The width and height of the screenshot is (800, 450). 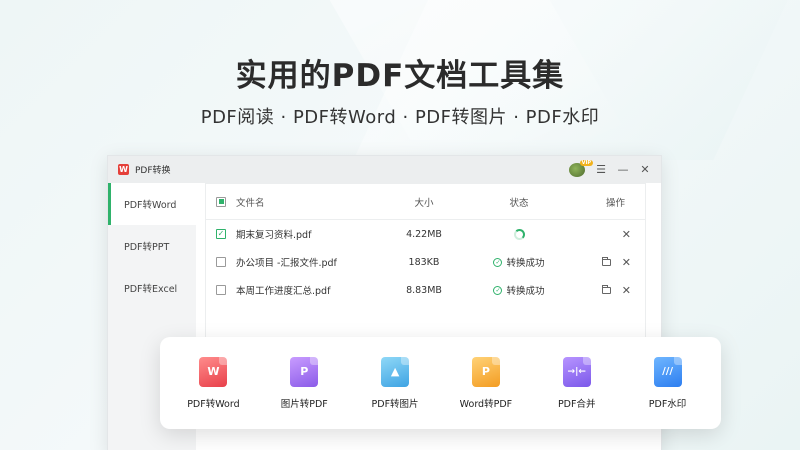 I want to click on merge-icon: →|←, so click(x=576, y=371).